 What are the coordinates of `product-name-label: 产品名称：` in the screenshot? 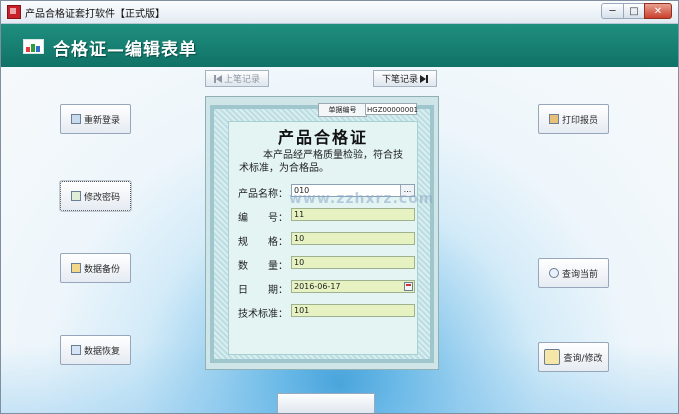 It's located at (263, 194).